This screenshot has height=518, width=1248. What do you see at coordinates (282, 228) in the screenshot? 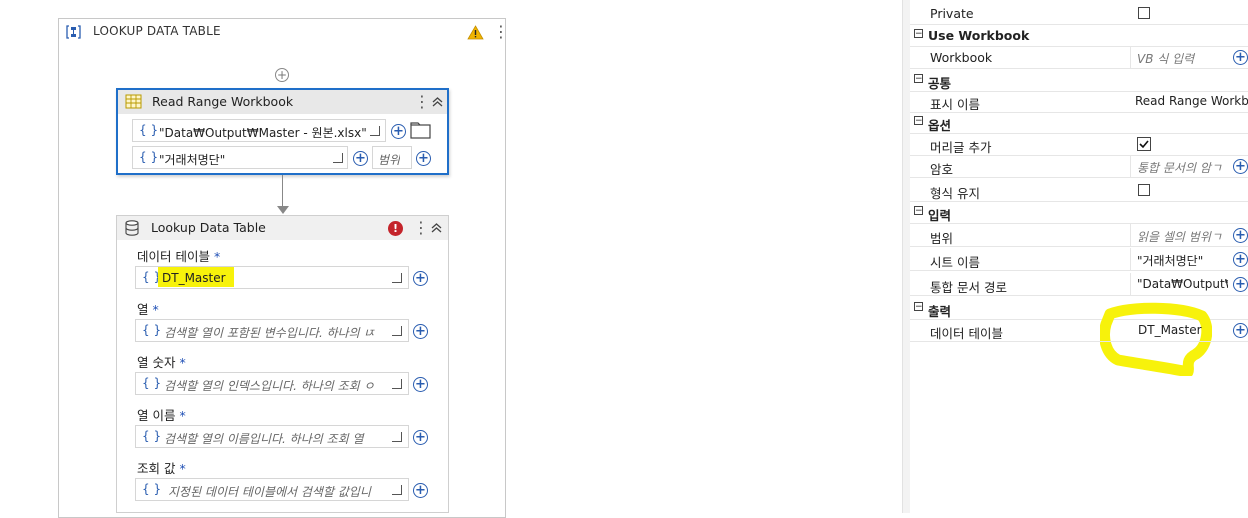
I see `lookup-header: Lookup Data Table ! ⋮` at bounding box center [282, 228].